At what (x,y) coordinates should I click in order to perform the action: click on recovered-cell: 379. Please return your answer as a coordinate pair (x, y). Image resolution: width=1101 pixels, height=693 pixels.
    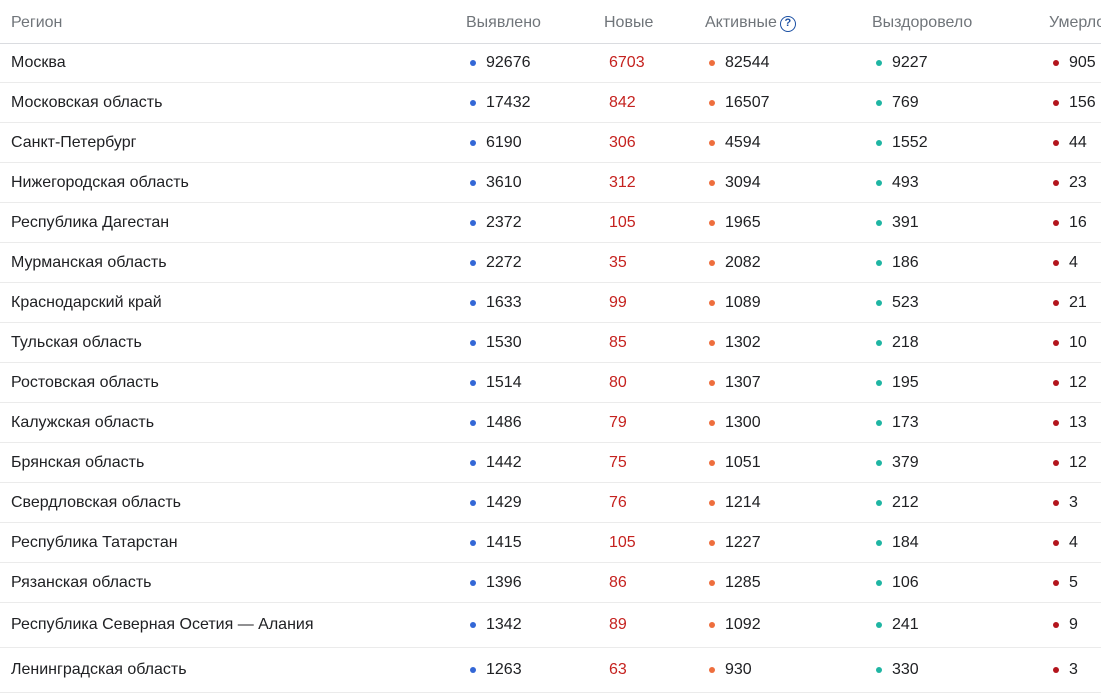
    Looking at the image, I should click on (897, 462).